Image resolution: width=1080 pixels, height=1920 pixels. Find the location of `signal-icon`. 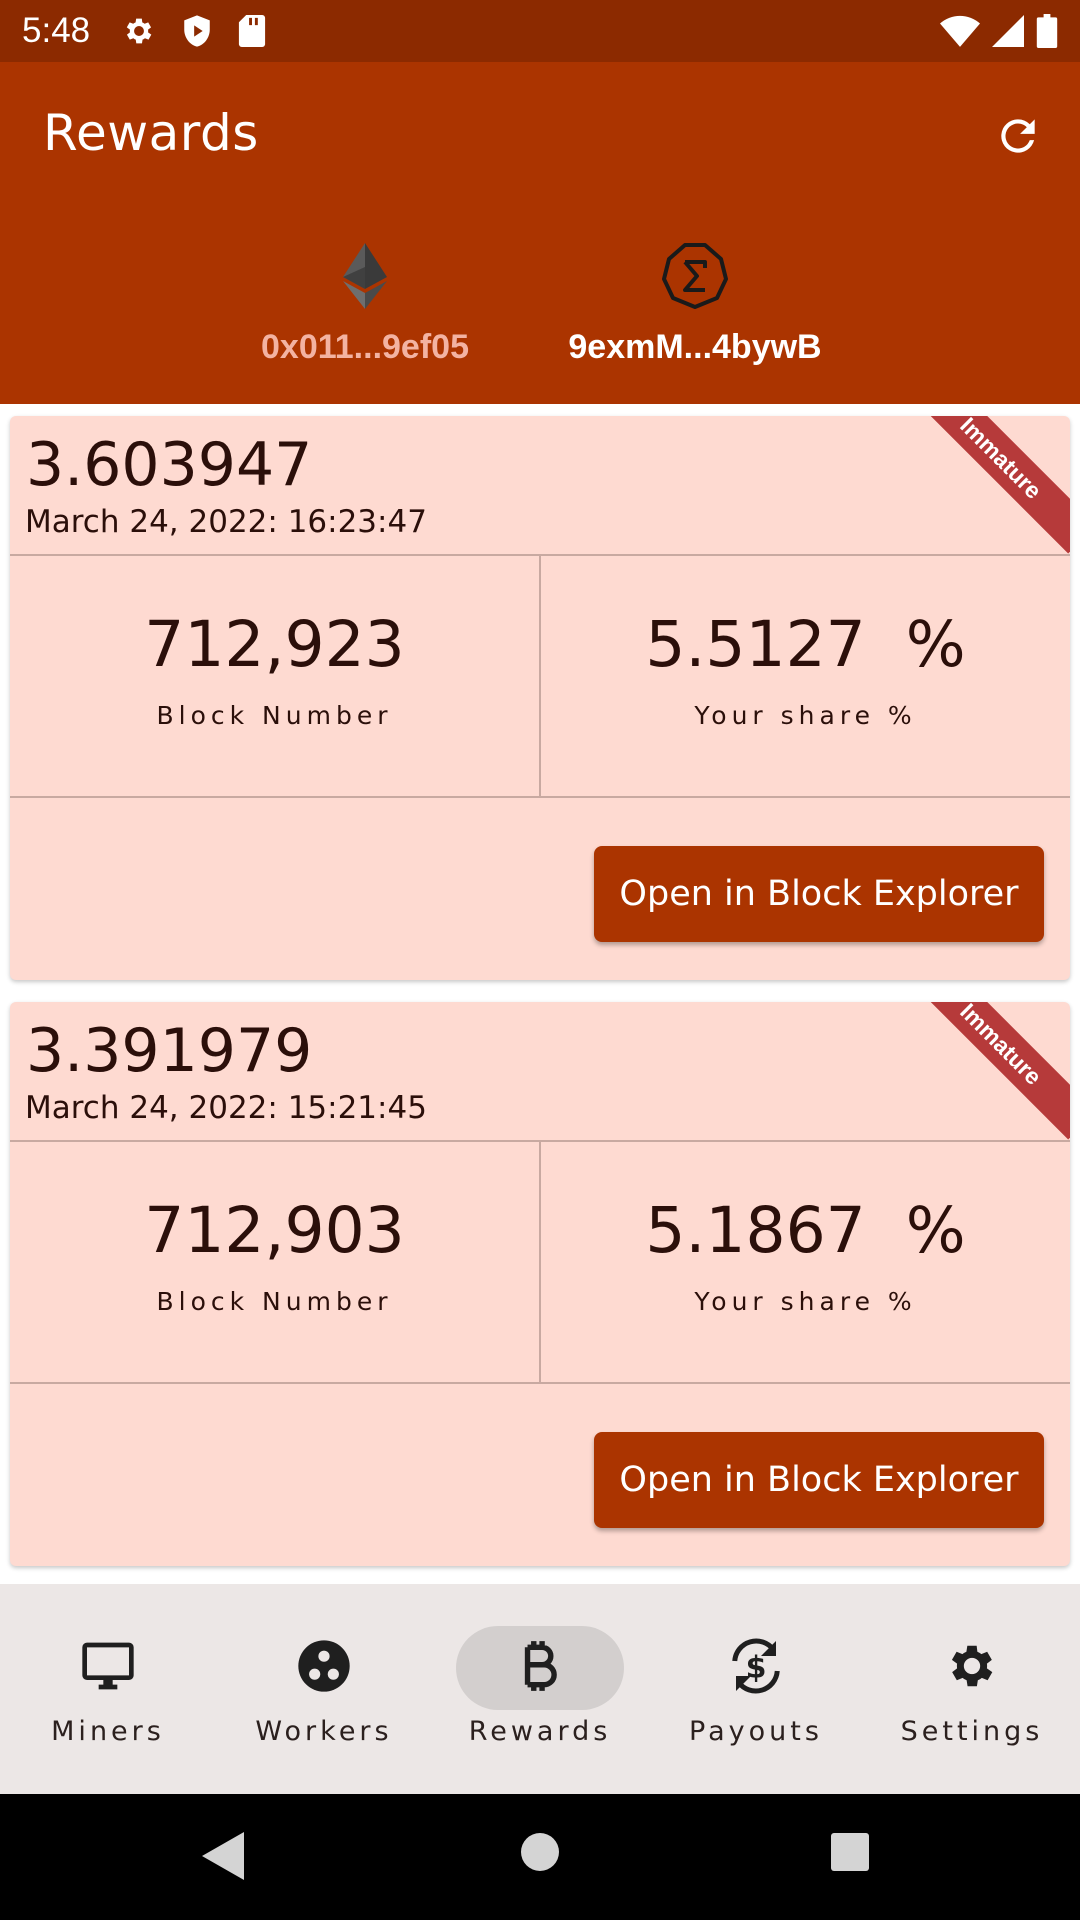

signal-icon is located at coordinates (1008, 31).